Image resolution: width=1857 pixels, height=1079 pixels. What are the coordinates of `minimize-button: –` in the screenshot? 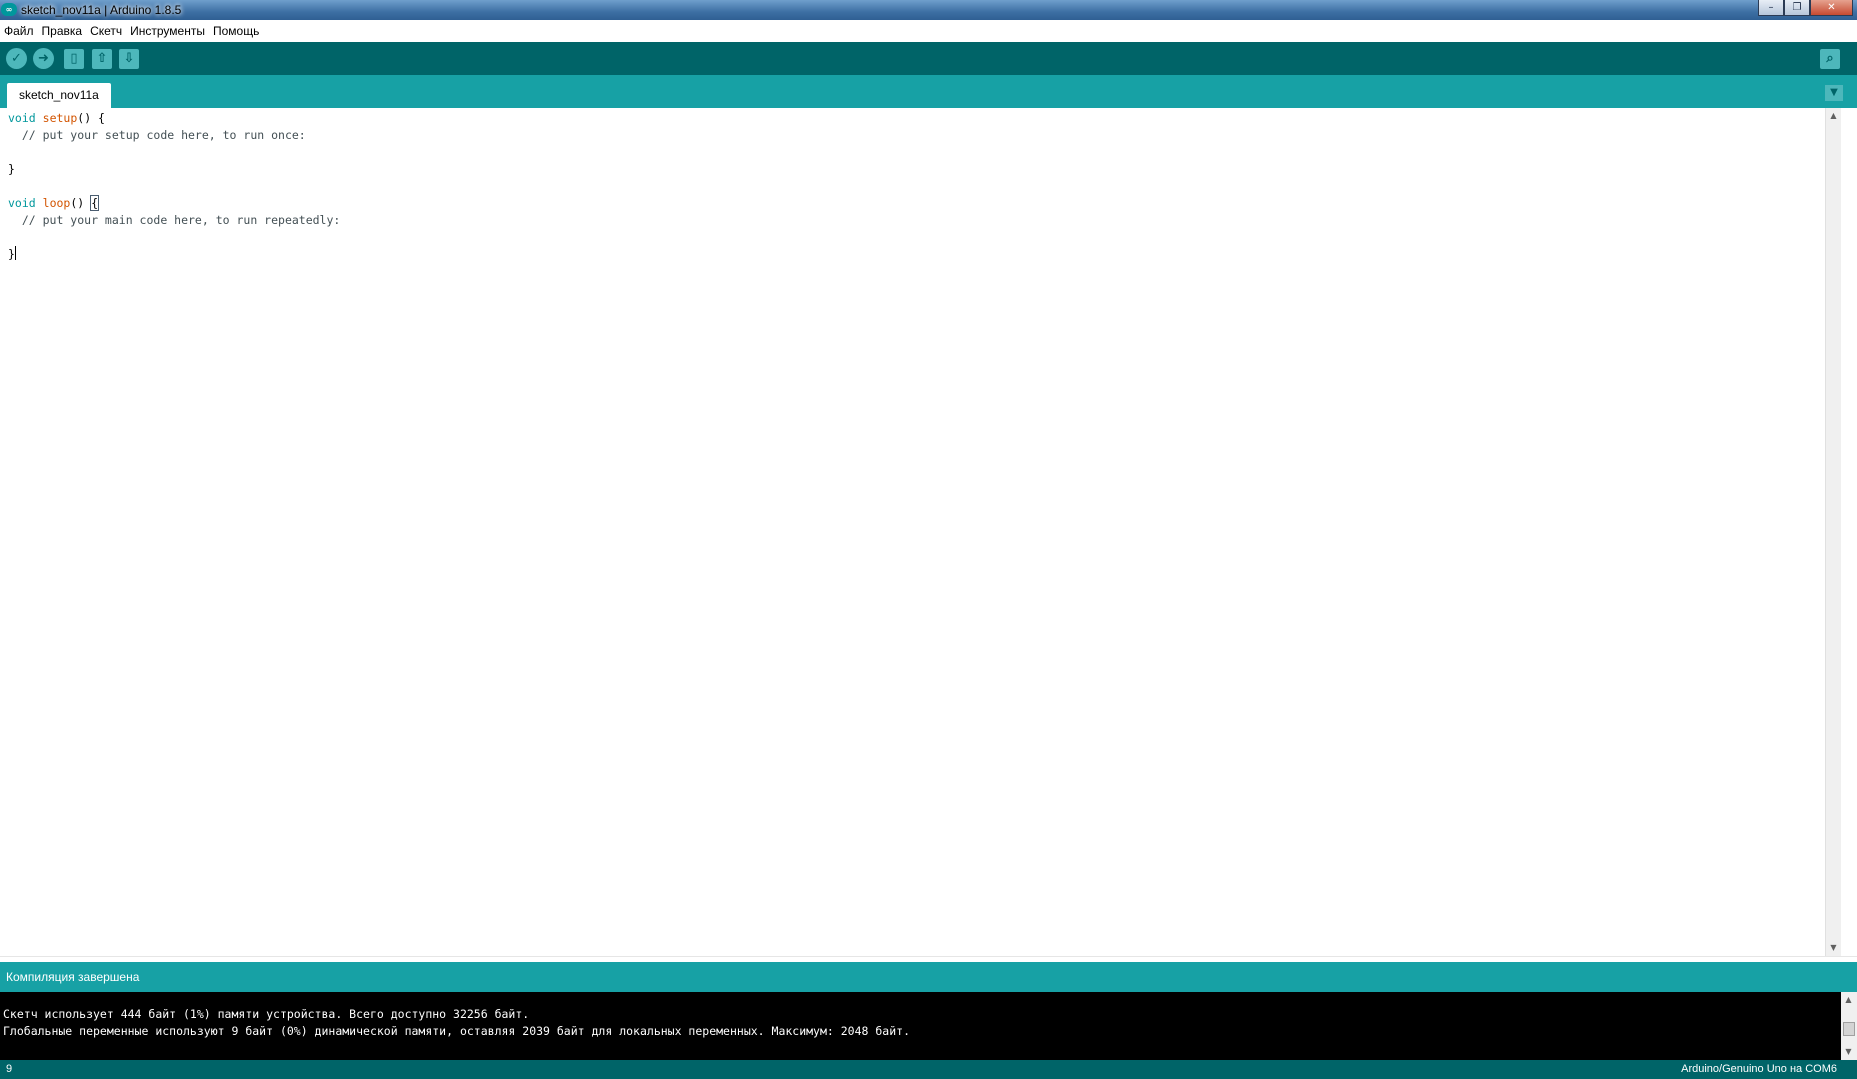 It's located at (1771, 8).